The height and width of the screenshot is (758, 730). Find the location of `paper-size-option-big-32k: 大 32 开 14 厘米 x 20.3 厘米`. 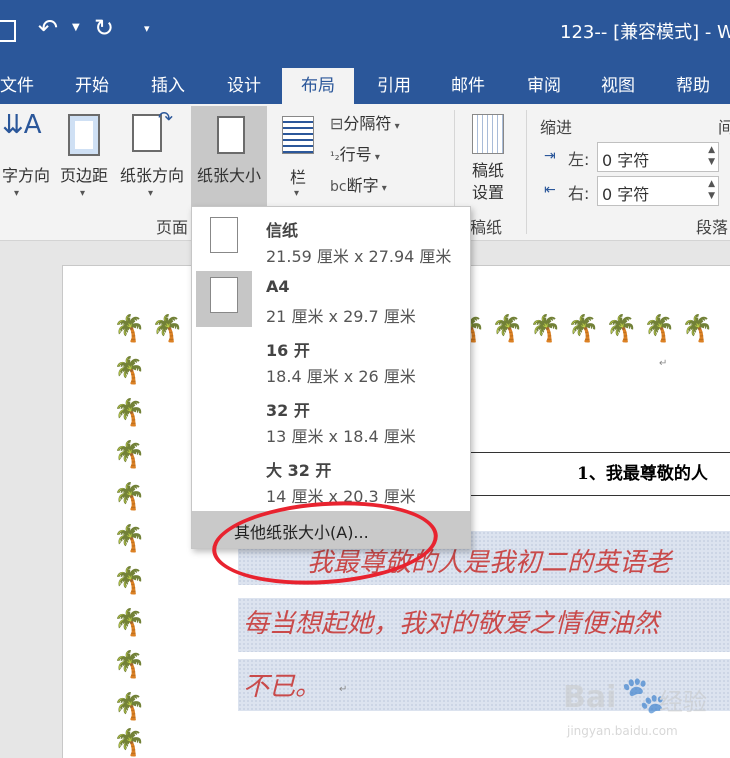

paper-size-option-big-32k: 大 32 开 14 厘米 x 20.3 厘米 is located at coordinates (331, 479).